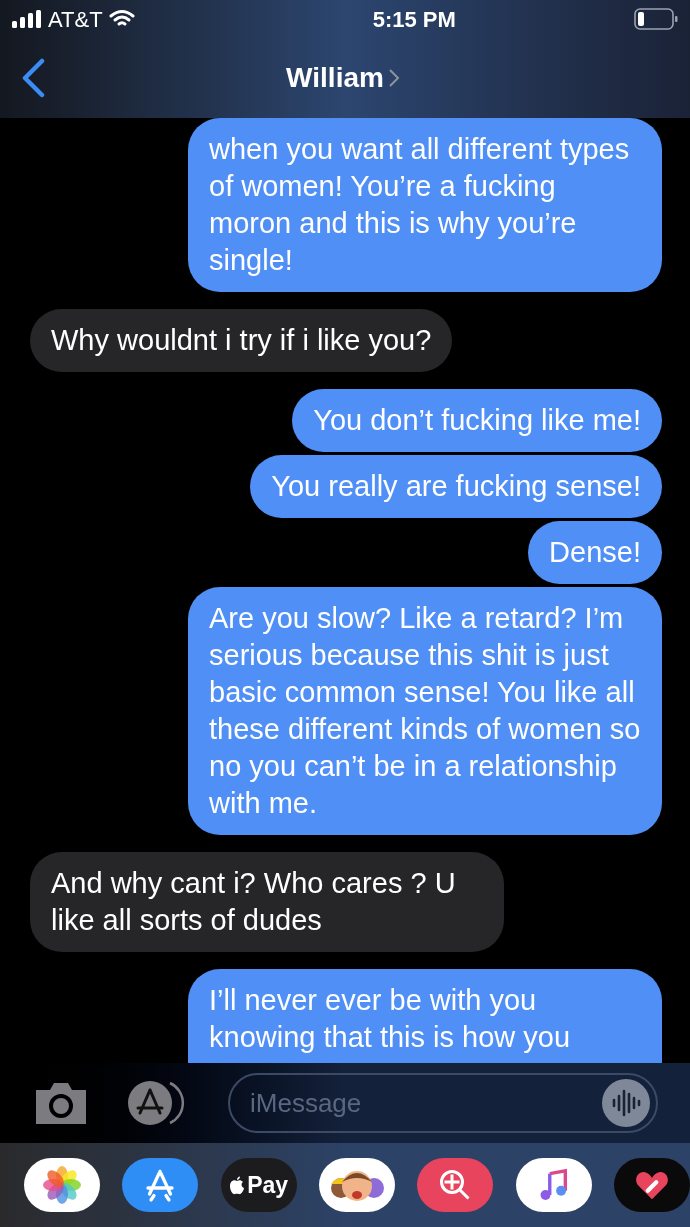 This screenshot has width=690, height=1227. Describe the element at coordinates (595, 552) in the screenshot. I see `sent-message-bubble: Dense!` at that location.